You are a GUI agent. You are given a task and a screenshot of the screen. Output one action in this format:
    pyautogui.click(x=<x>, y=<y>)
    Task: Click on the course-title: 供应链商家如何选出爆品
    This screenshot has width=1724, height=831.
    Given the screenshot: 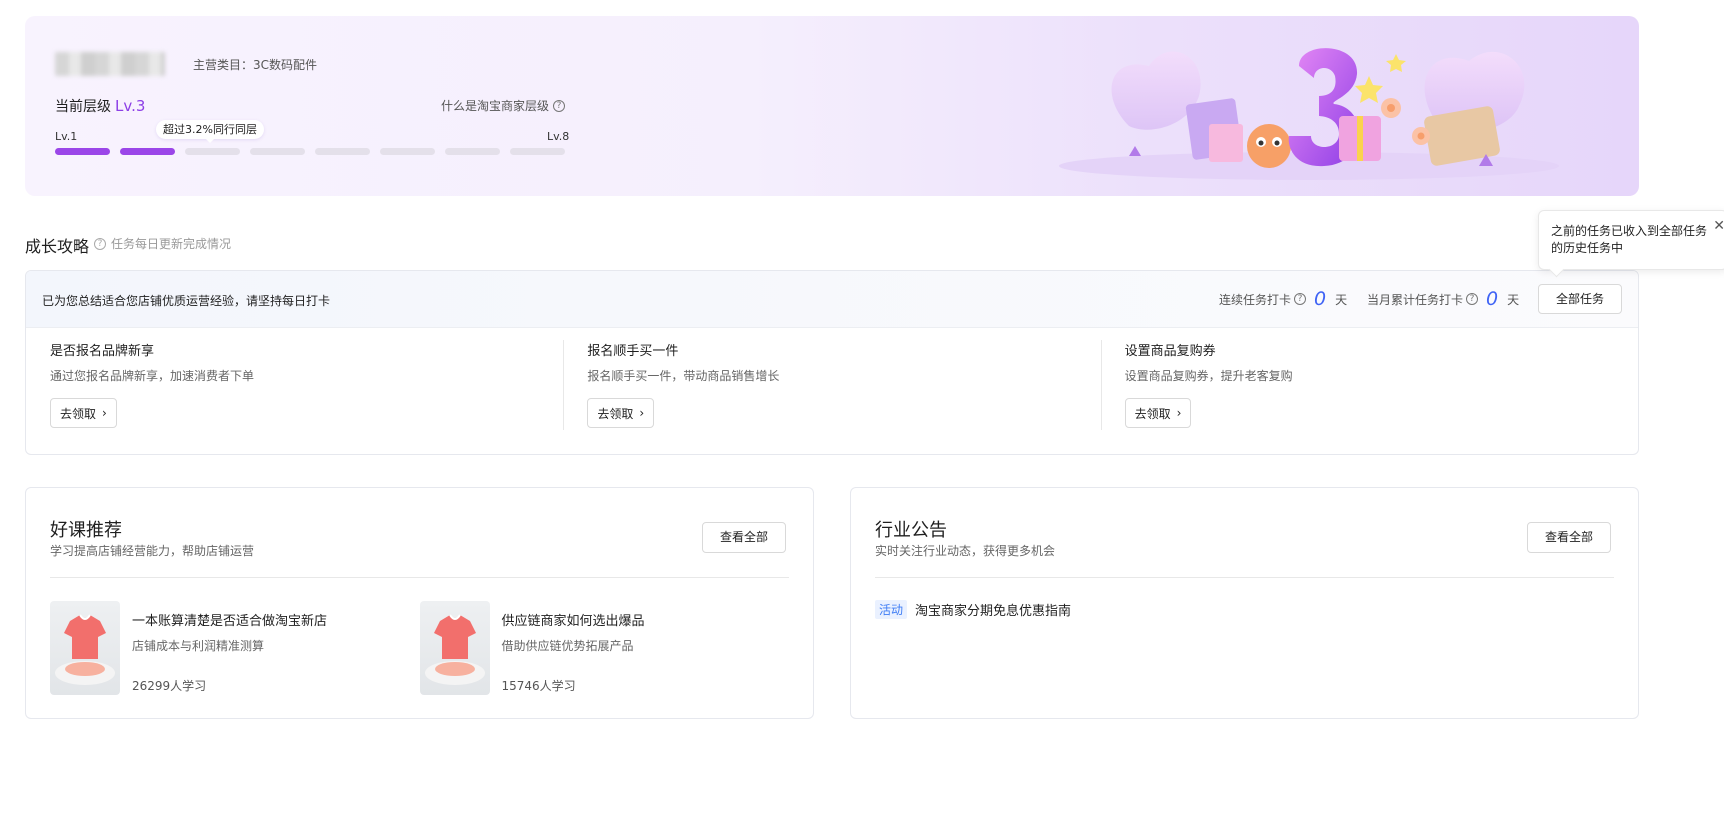 What is the action you would take?
    pyautogui.click(x=573, y=621)
    